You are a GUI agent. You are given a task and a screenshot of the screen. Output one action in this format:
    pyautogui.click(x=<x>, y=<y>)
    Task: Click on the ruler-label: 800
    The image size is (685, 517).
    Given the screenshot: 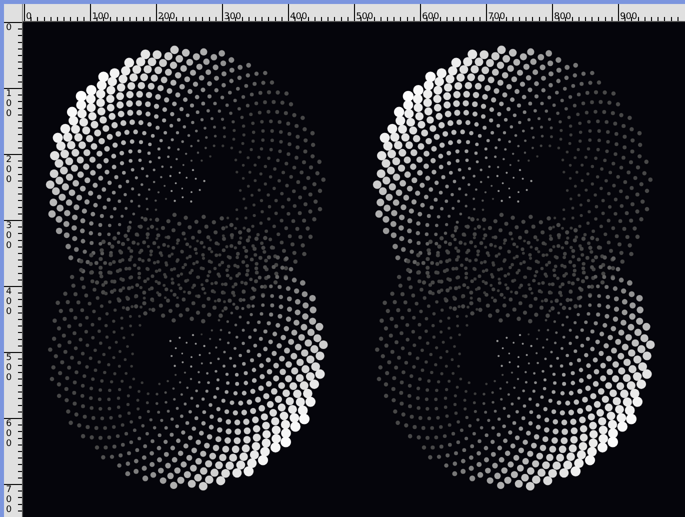 What is the action you would take?
    pyautogui.click(x=562, y=16)
    